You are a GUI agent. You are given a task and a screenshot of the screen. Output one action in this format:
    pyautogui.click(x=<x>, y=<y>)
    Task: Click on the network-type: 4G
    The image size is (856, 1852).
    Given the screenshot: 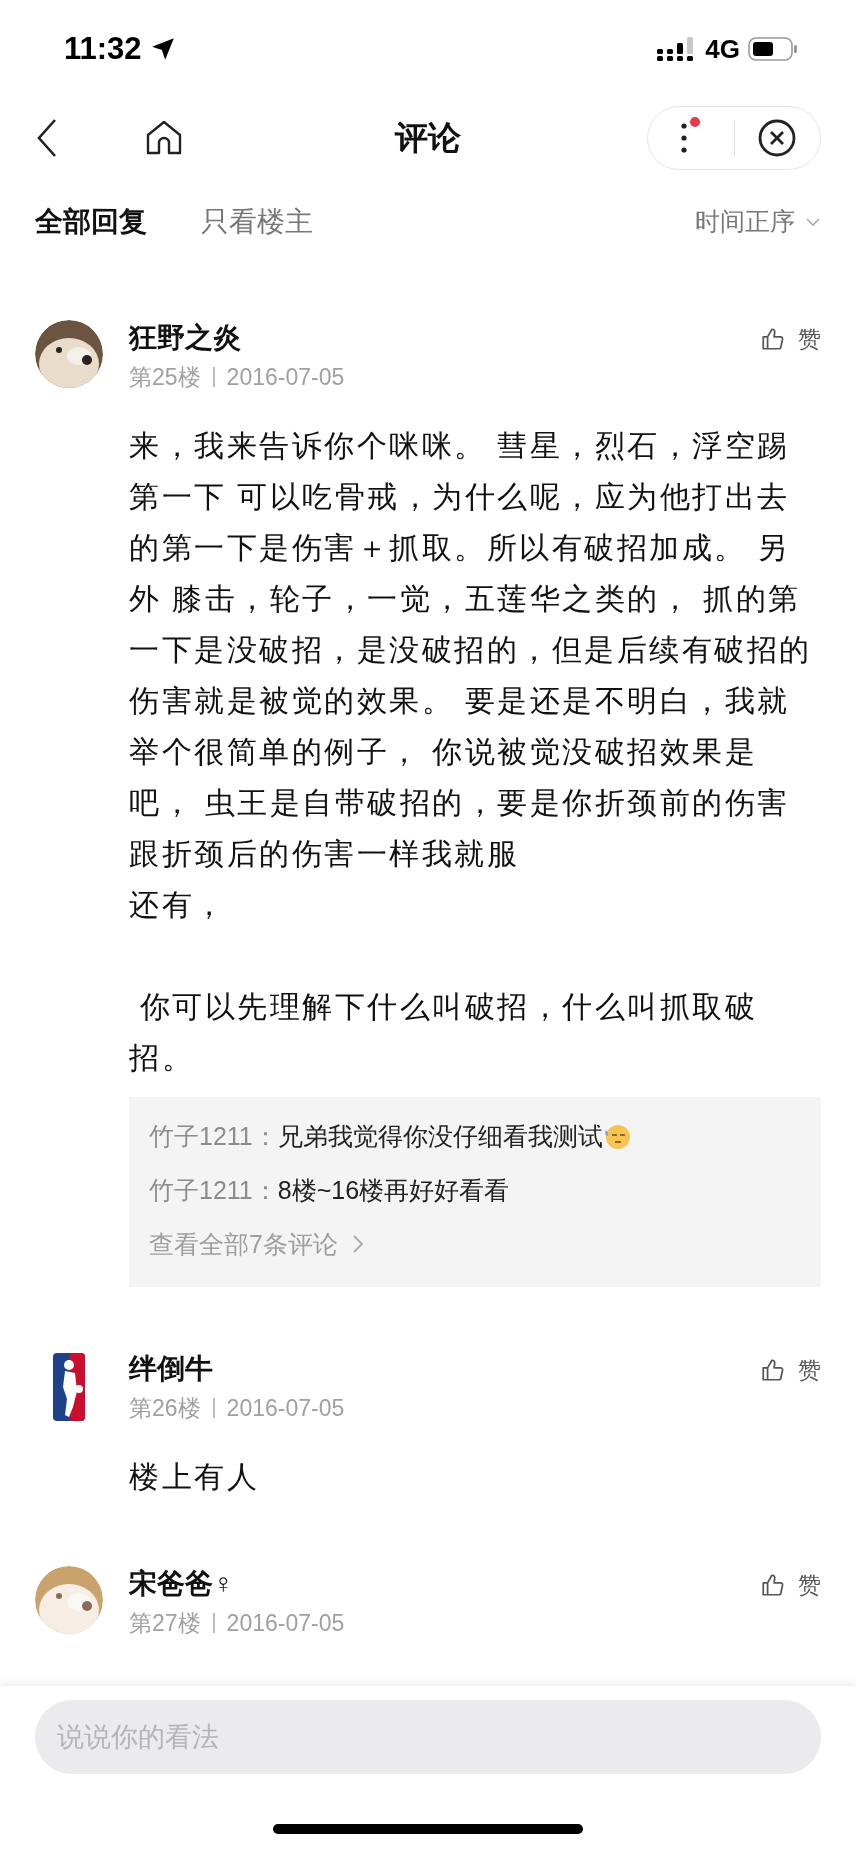 What is the action you would take?
    pyautogui.click(x=722, y=49)
    